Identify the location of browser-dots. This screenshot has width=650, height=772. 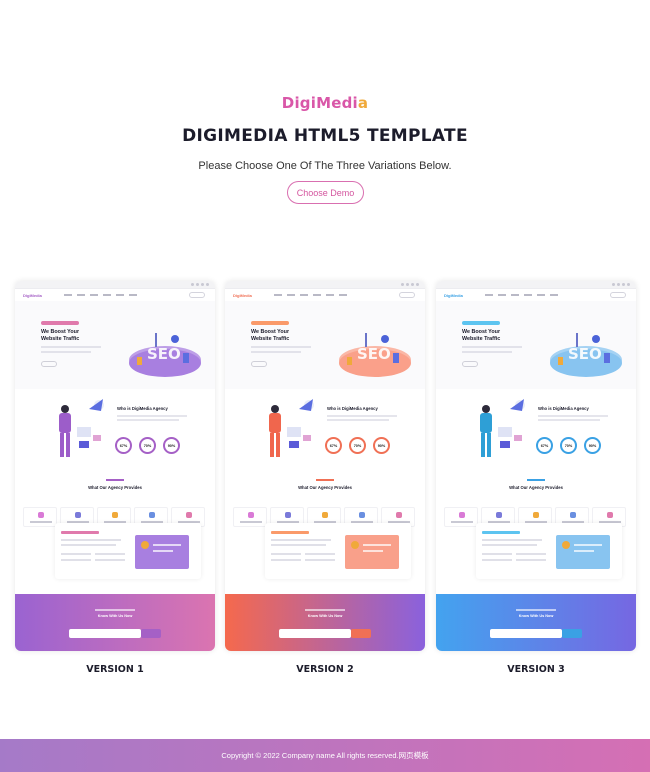
(621, 284).